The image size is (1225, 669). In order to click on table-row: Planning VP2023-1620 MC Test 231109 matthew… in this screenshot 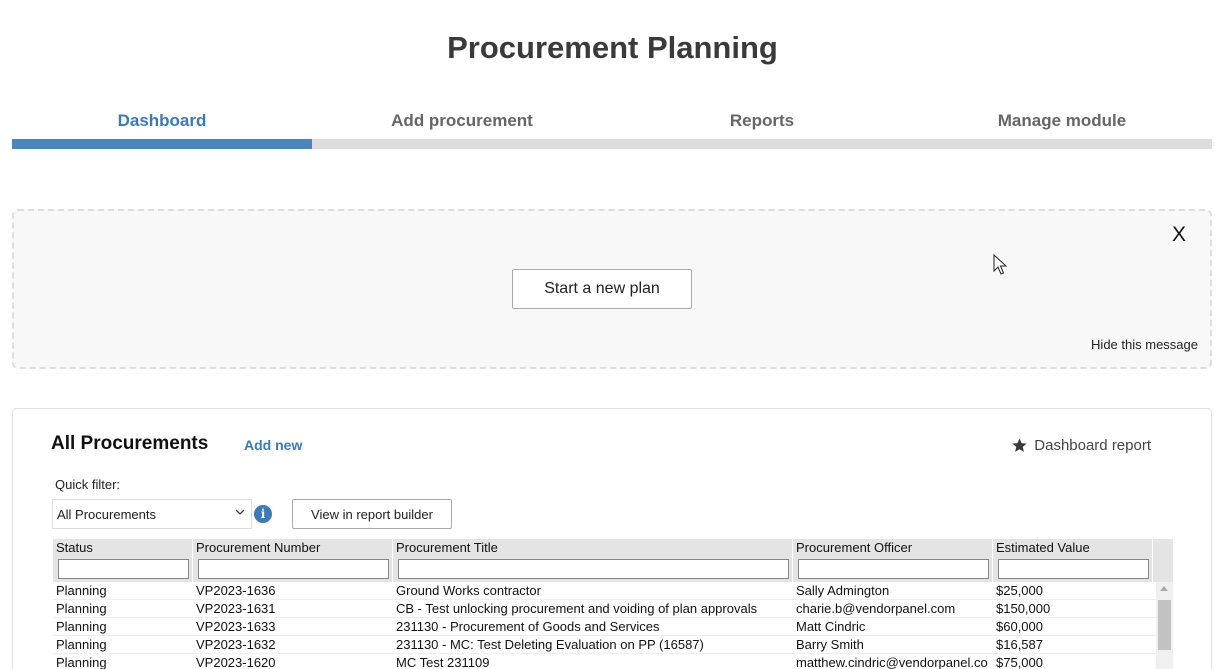, I will do `click(613, 661)`.